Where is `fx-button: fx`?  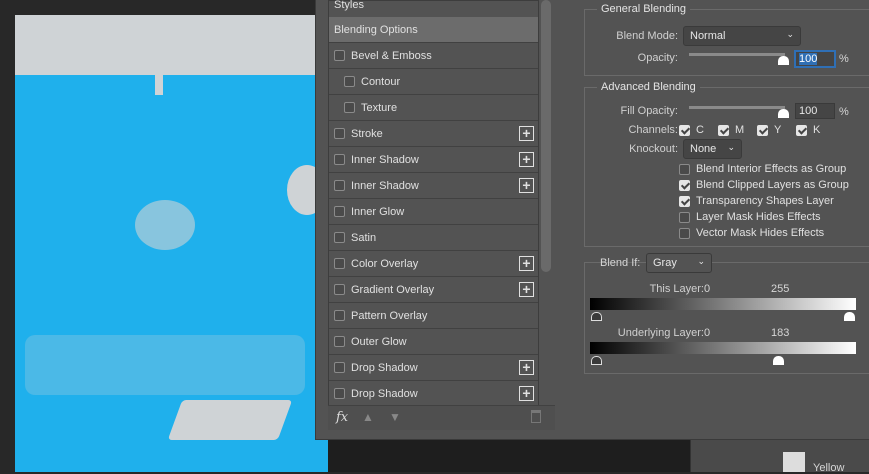
fx-button: fx is located at coordinates (342, 417).